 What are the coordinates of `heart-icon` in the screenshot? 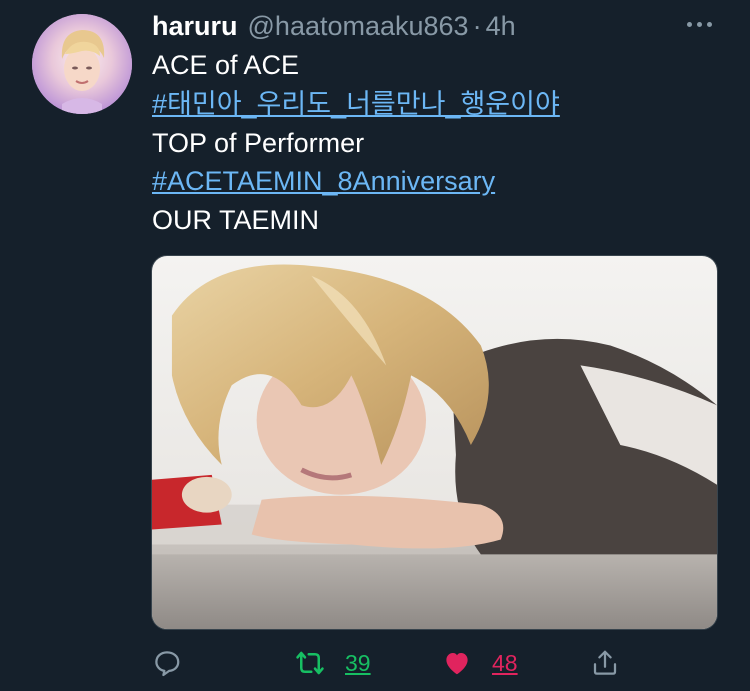 It's located at (457, 664).